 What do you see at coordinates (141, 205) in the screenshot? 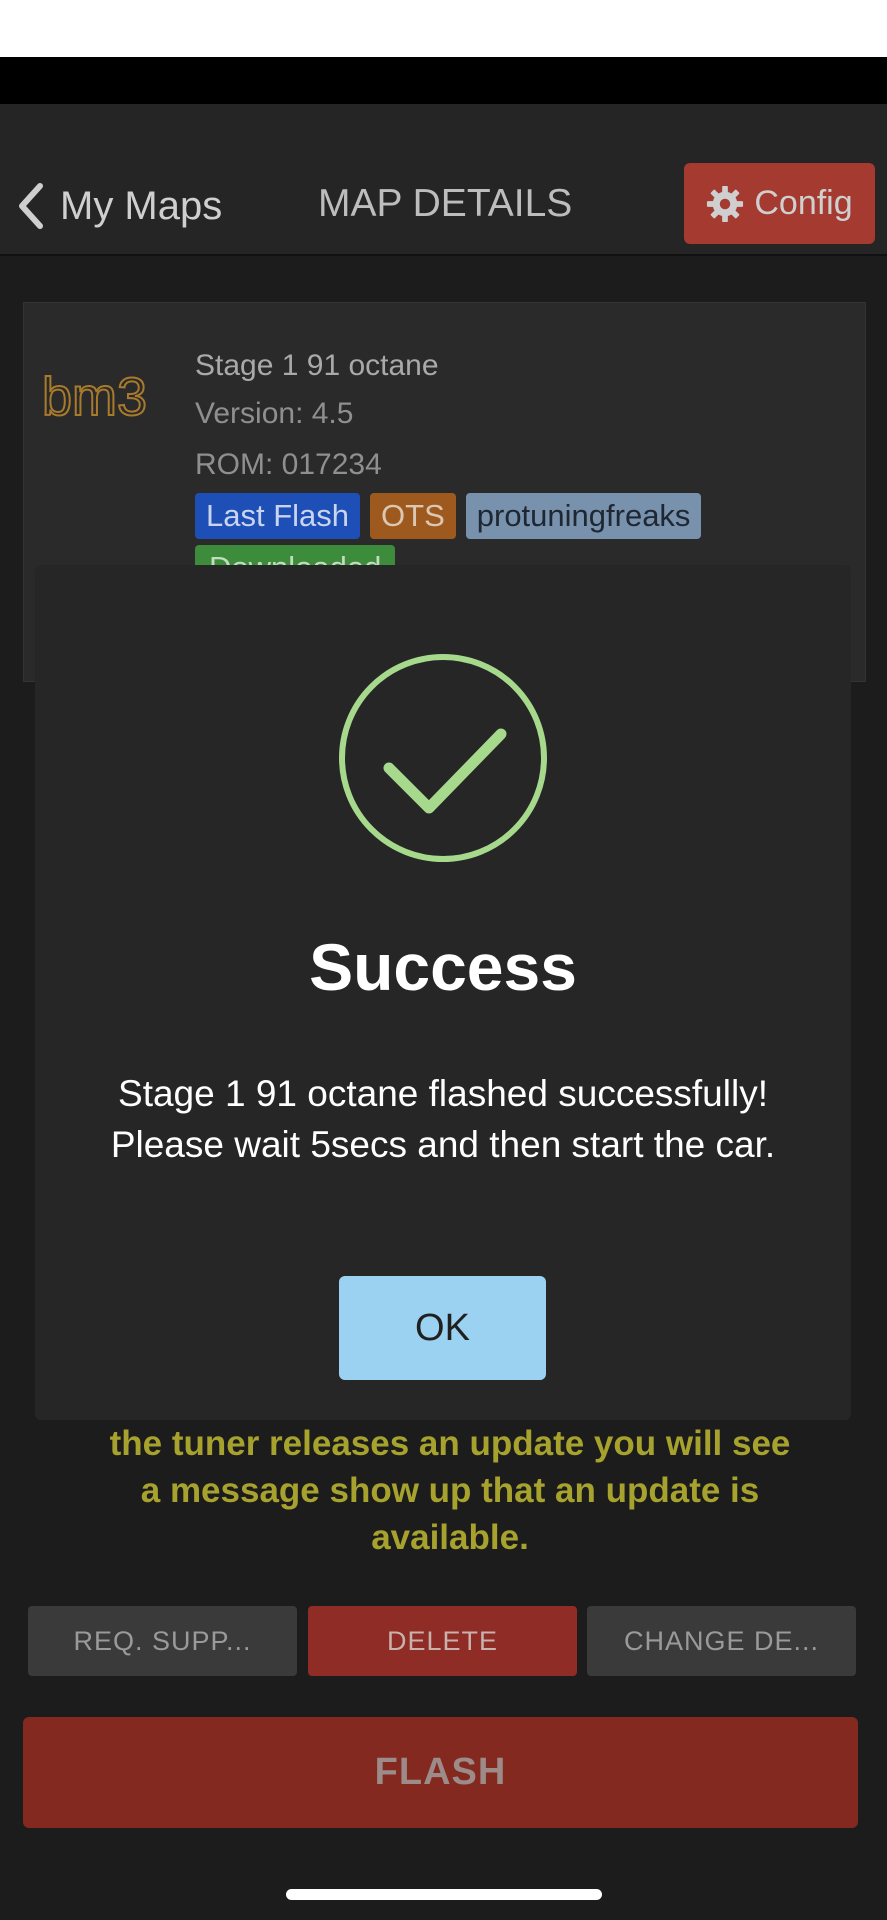
I see `back-label: My Maps` at bounding box center [141, 205].